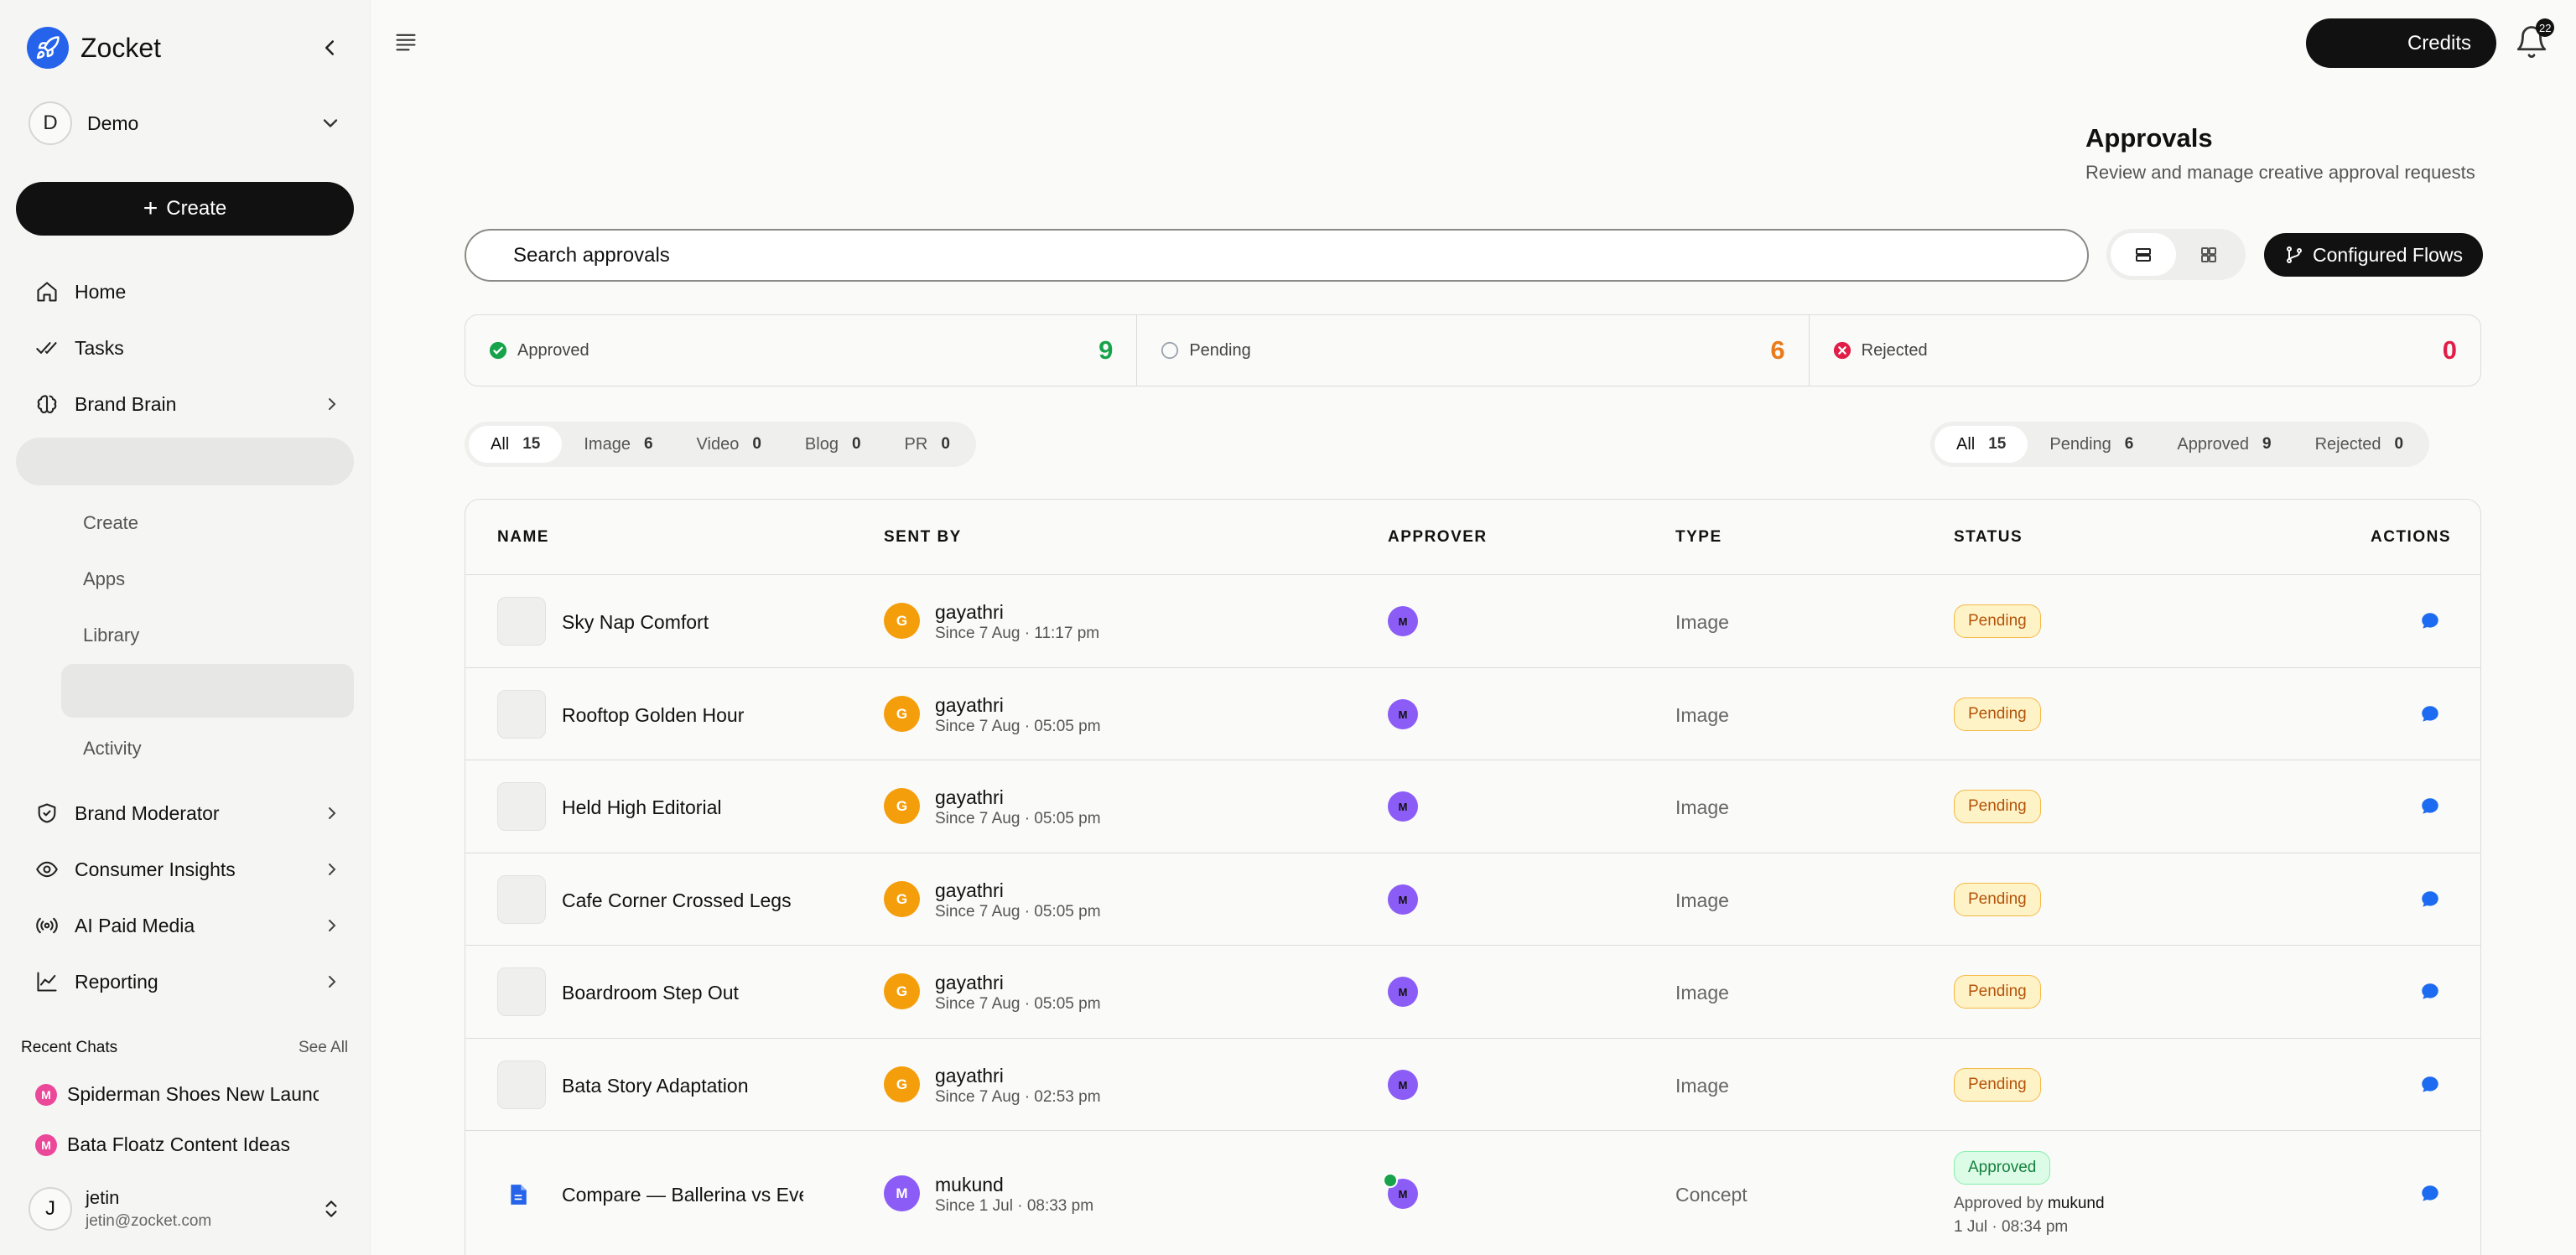 The height and width of the screenshot is (1255, 2576). I want to click on column-header-type: TYPE, so click(1698, 537).